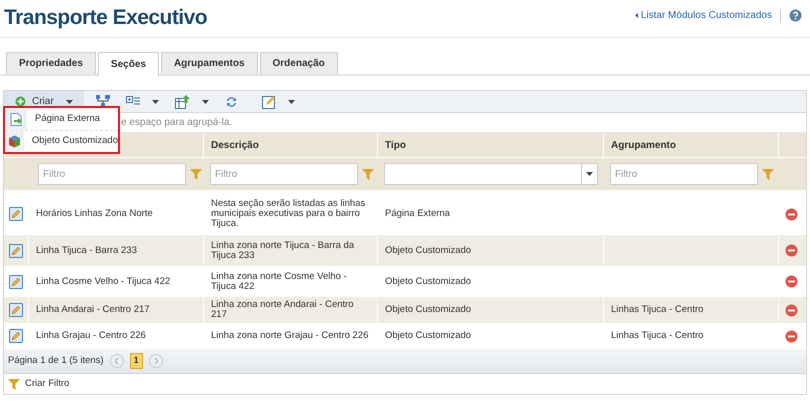 The image size is (810, 406). What do you see at coordinates (133, 101) in the screenshot?
I see `grid-add-icon` at bounding box center [133, 101].